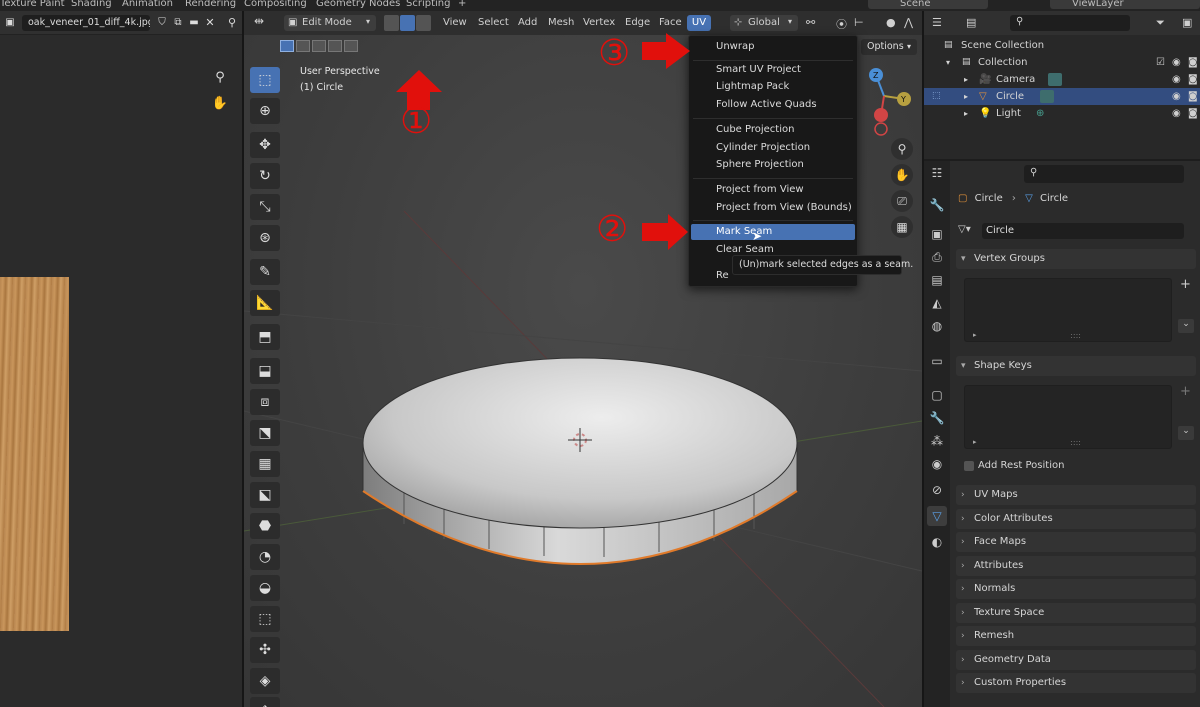 The width and height of the screenshot is (1200, 707). Describe the element at coordinates (265, 702) in the screenshot. I see `rip-tool-icon: ⬗` at that location.